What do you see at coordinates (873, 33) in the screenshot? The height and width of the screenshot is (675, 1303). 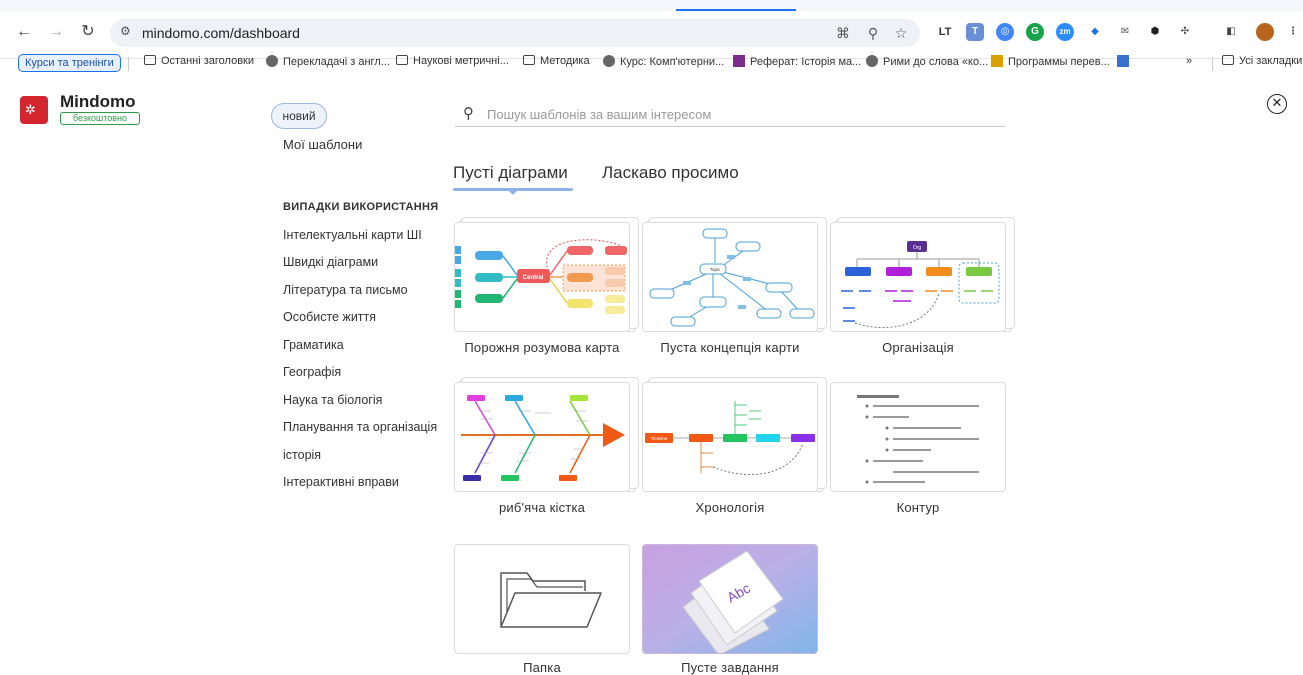 I see `zoom-icon: ⚲` at bounding box center [873, 33].